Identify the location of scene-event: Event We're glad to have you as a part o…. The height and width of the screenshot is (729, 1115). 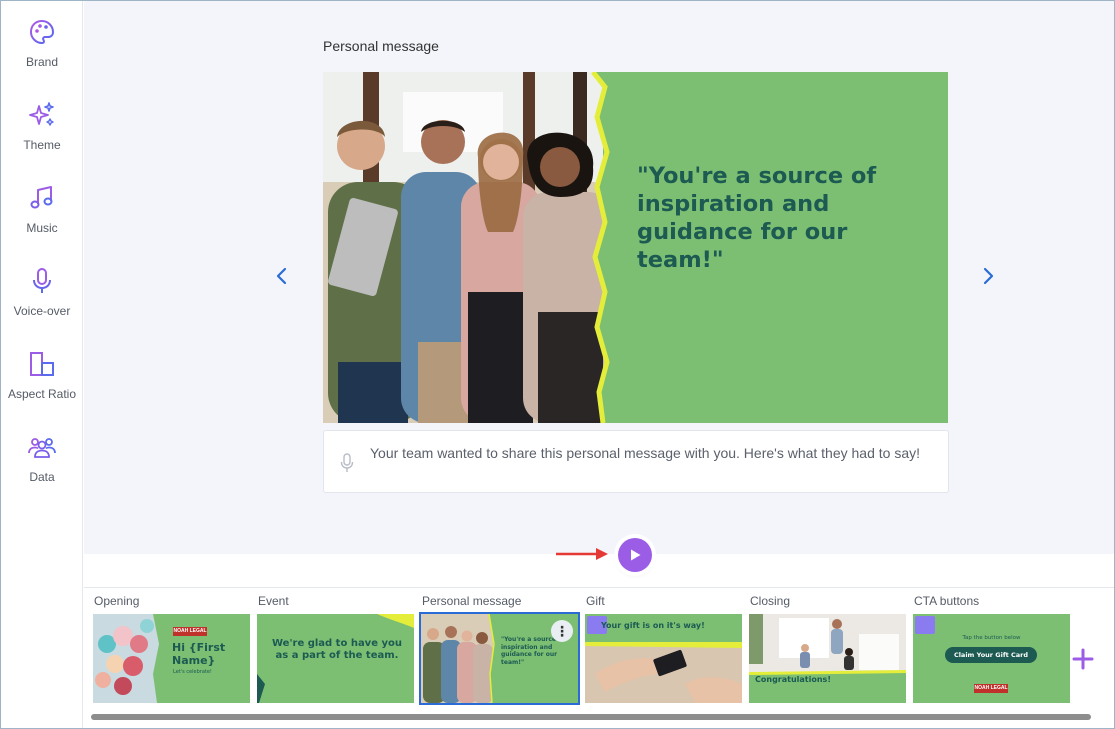
(336, 648).